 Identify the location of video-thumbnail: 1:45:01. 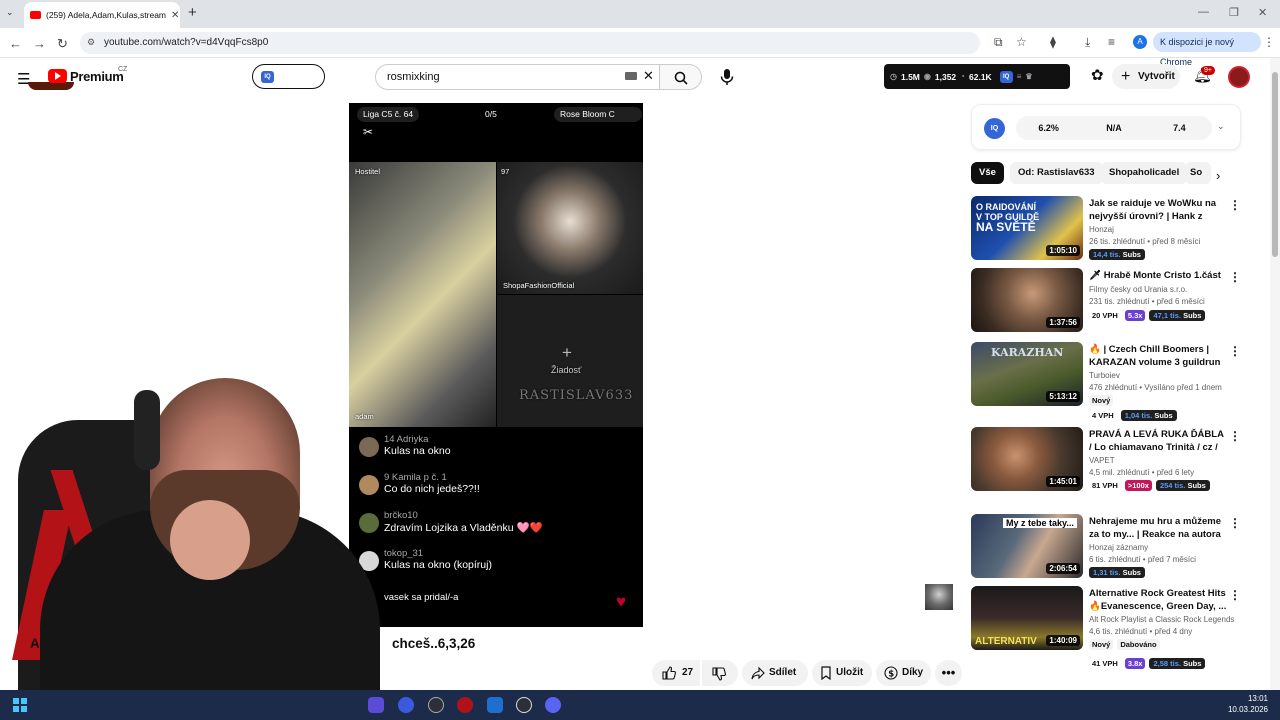
(1027, 459).